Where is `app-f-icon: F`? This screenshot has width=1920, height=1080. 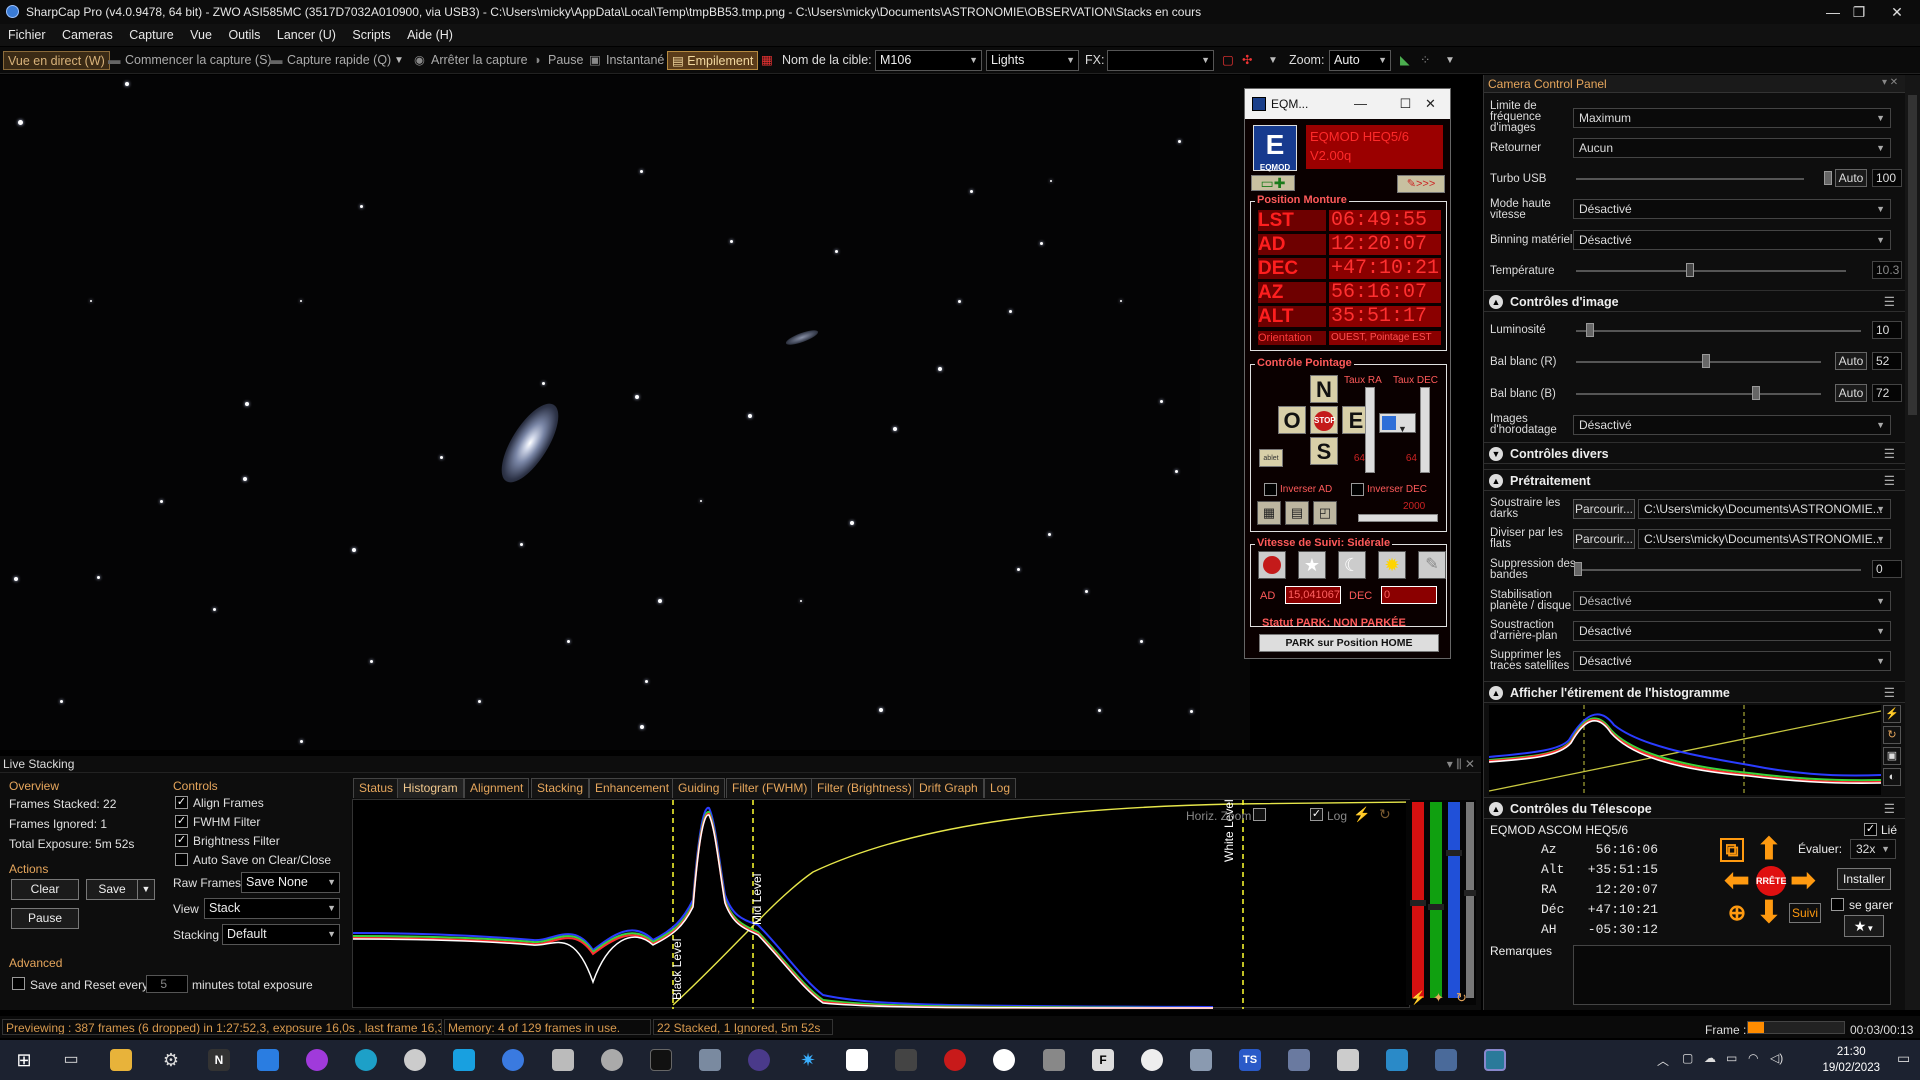 app-f-icon: F is located at coordinates (1103, 1060).